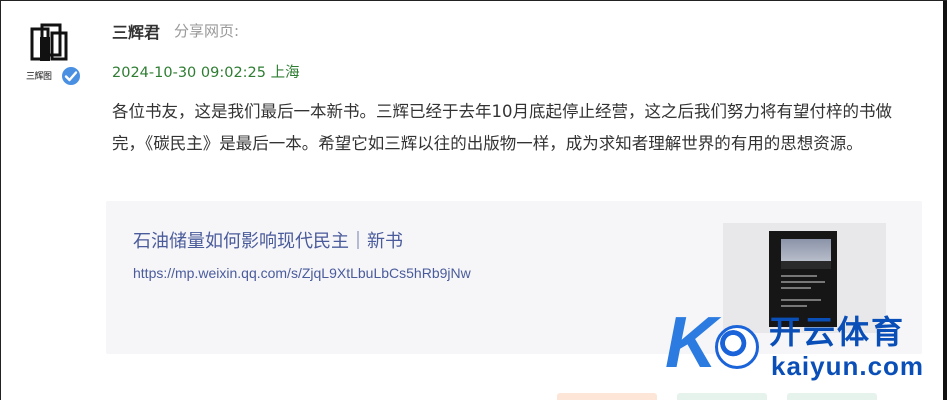 Image resolution: width=947 pixels, height=400 pixels. I want to click on avatar: 三辉图, so click(53, 55).